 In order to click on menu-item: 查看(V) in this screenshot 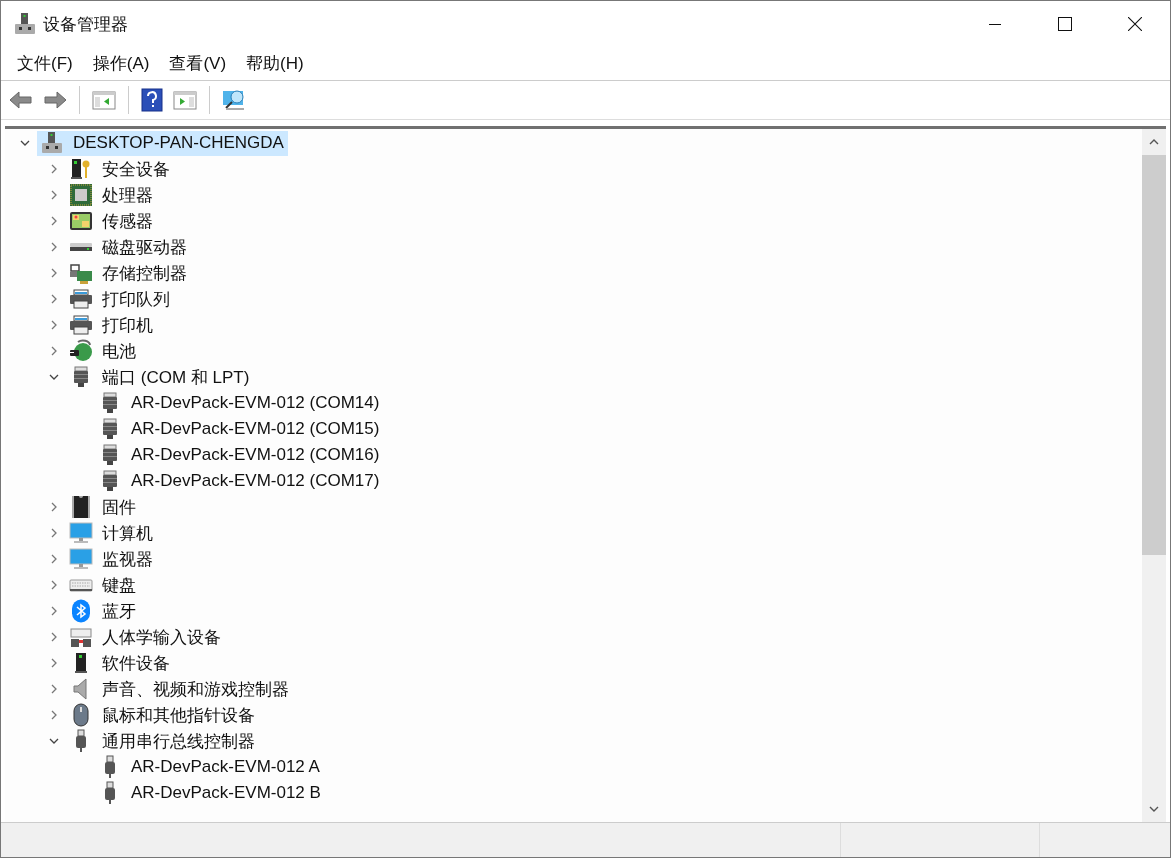, I will do `click(198, 63)`.